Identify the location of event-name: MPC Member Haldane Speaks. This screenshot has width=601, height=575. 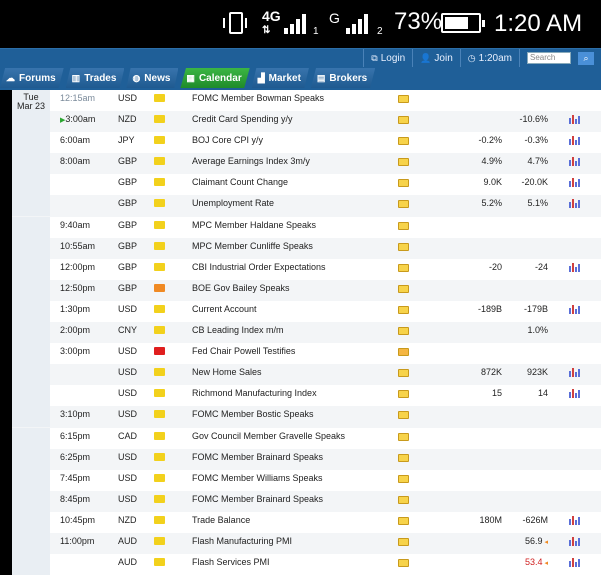
(292, 227).